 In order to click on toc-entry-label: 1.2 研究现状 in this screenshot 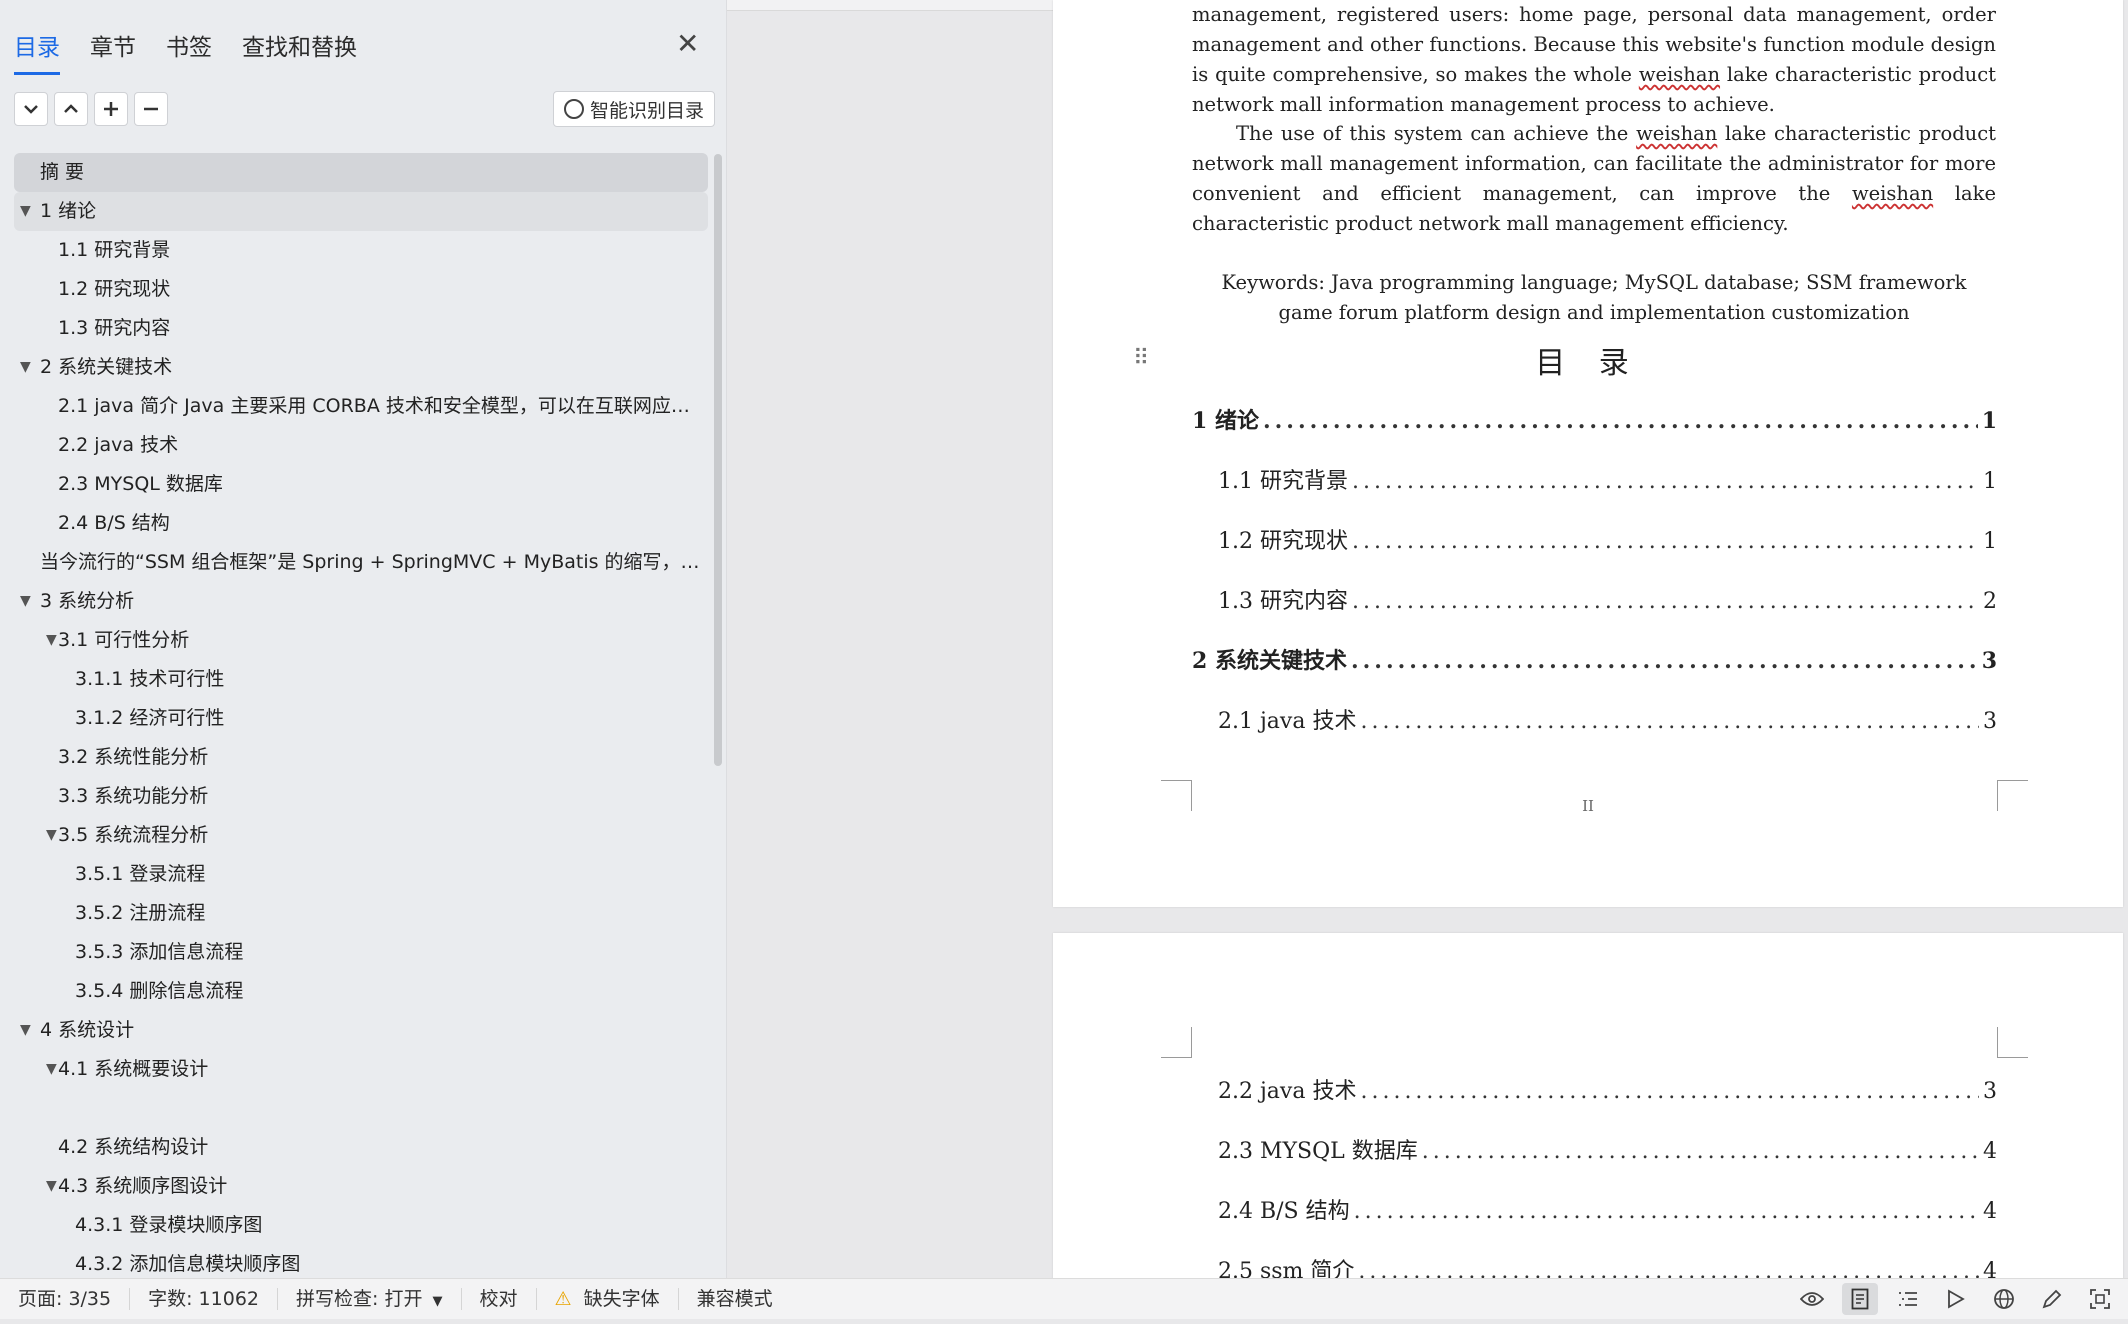, I will do `click(1283, 541)`.